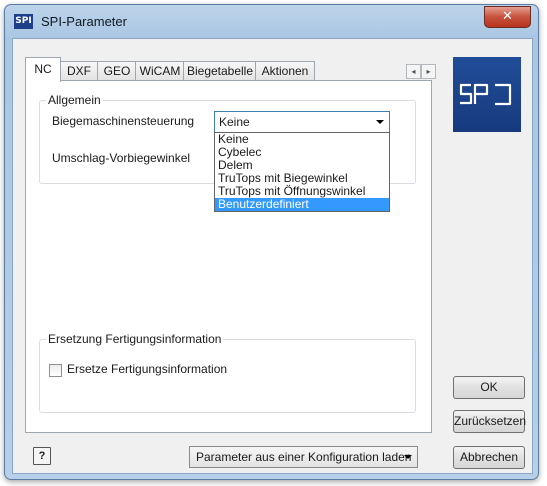 This screenshot has width=547, height=486. What do you see at coordinates (74, 100) in the screenshot?
I see `group-allgemein-title: Allgemein` at bounding box center [74, 100].